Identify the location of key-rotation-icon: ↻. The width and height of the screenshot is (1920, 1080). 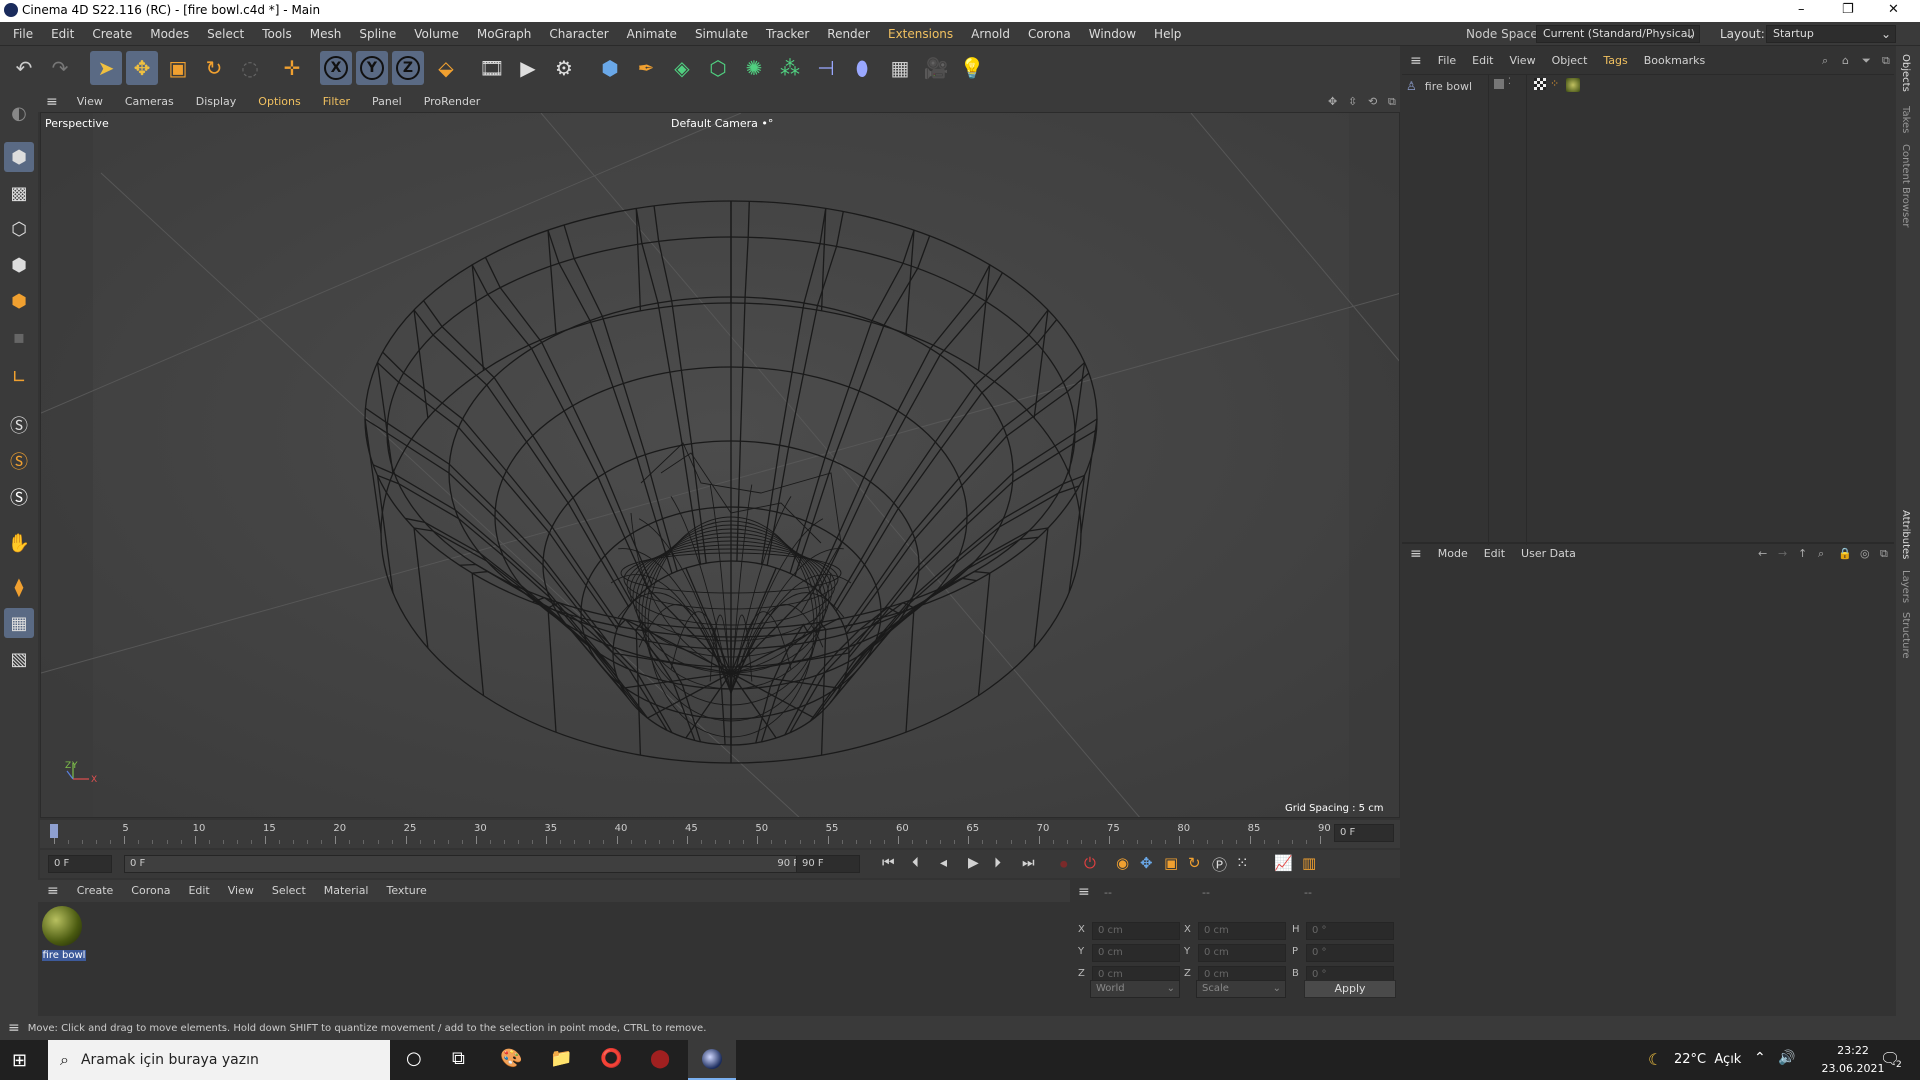
(1194, 863).